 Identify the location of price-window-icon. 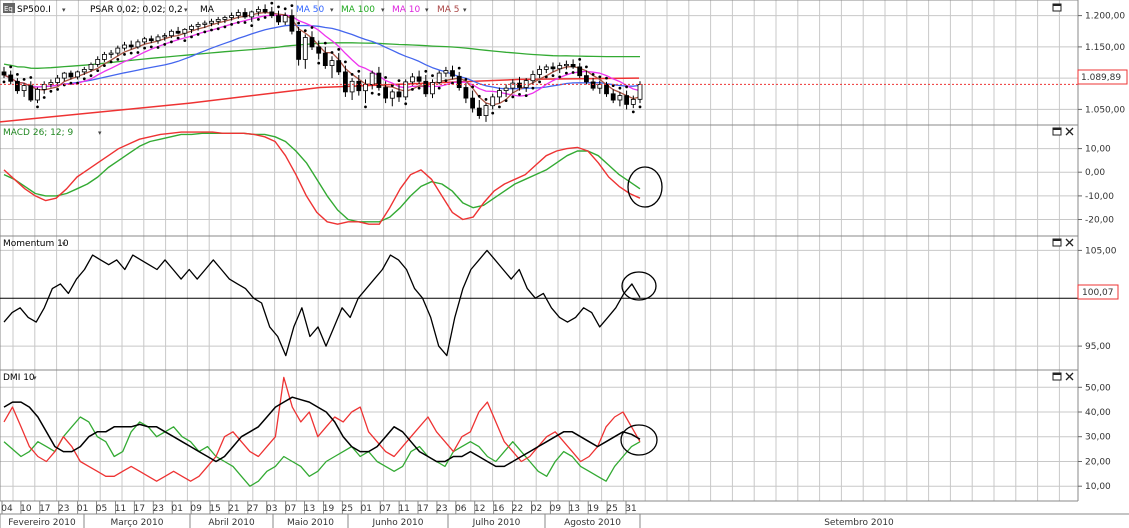
(1057, 7).